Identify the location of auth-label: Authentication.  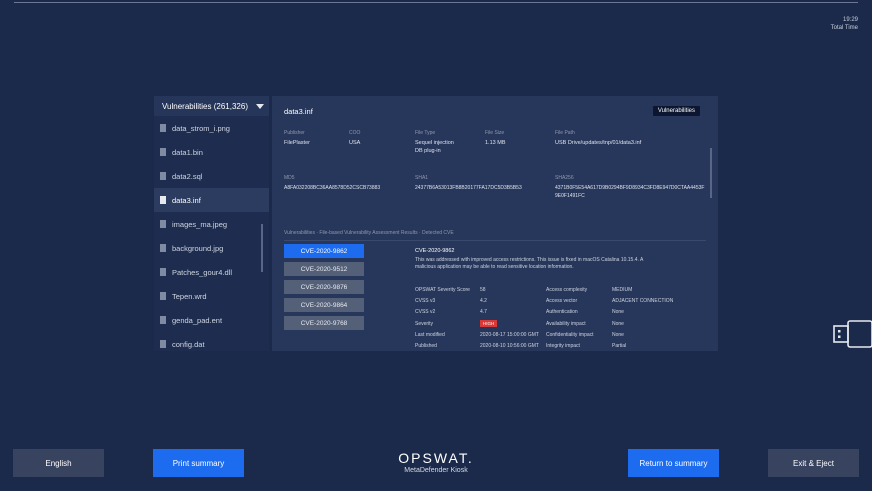
(562, 312).